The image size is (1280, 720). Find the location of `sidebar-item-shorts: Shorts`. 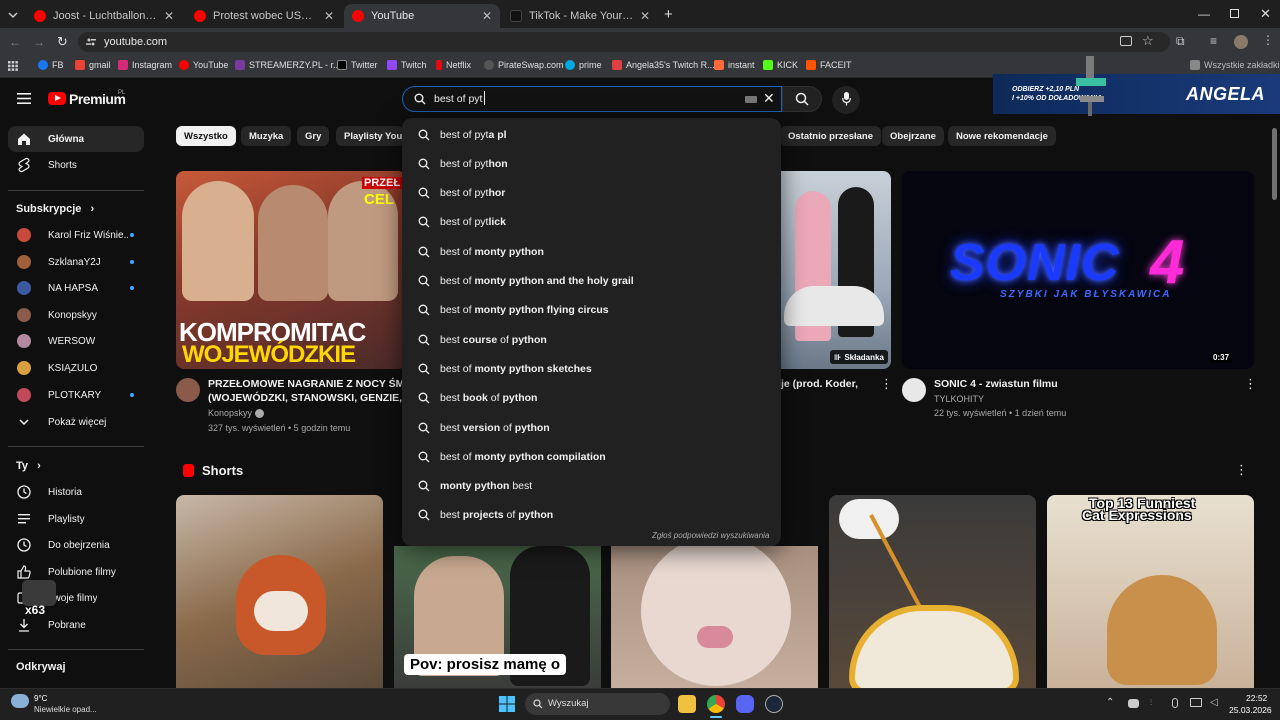

sidebar-item-shorts: Shorts is located at coordinates (76, 165).